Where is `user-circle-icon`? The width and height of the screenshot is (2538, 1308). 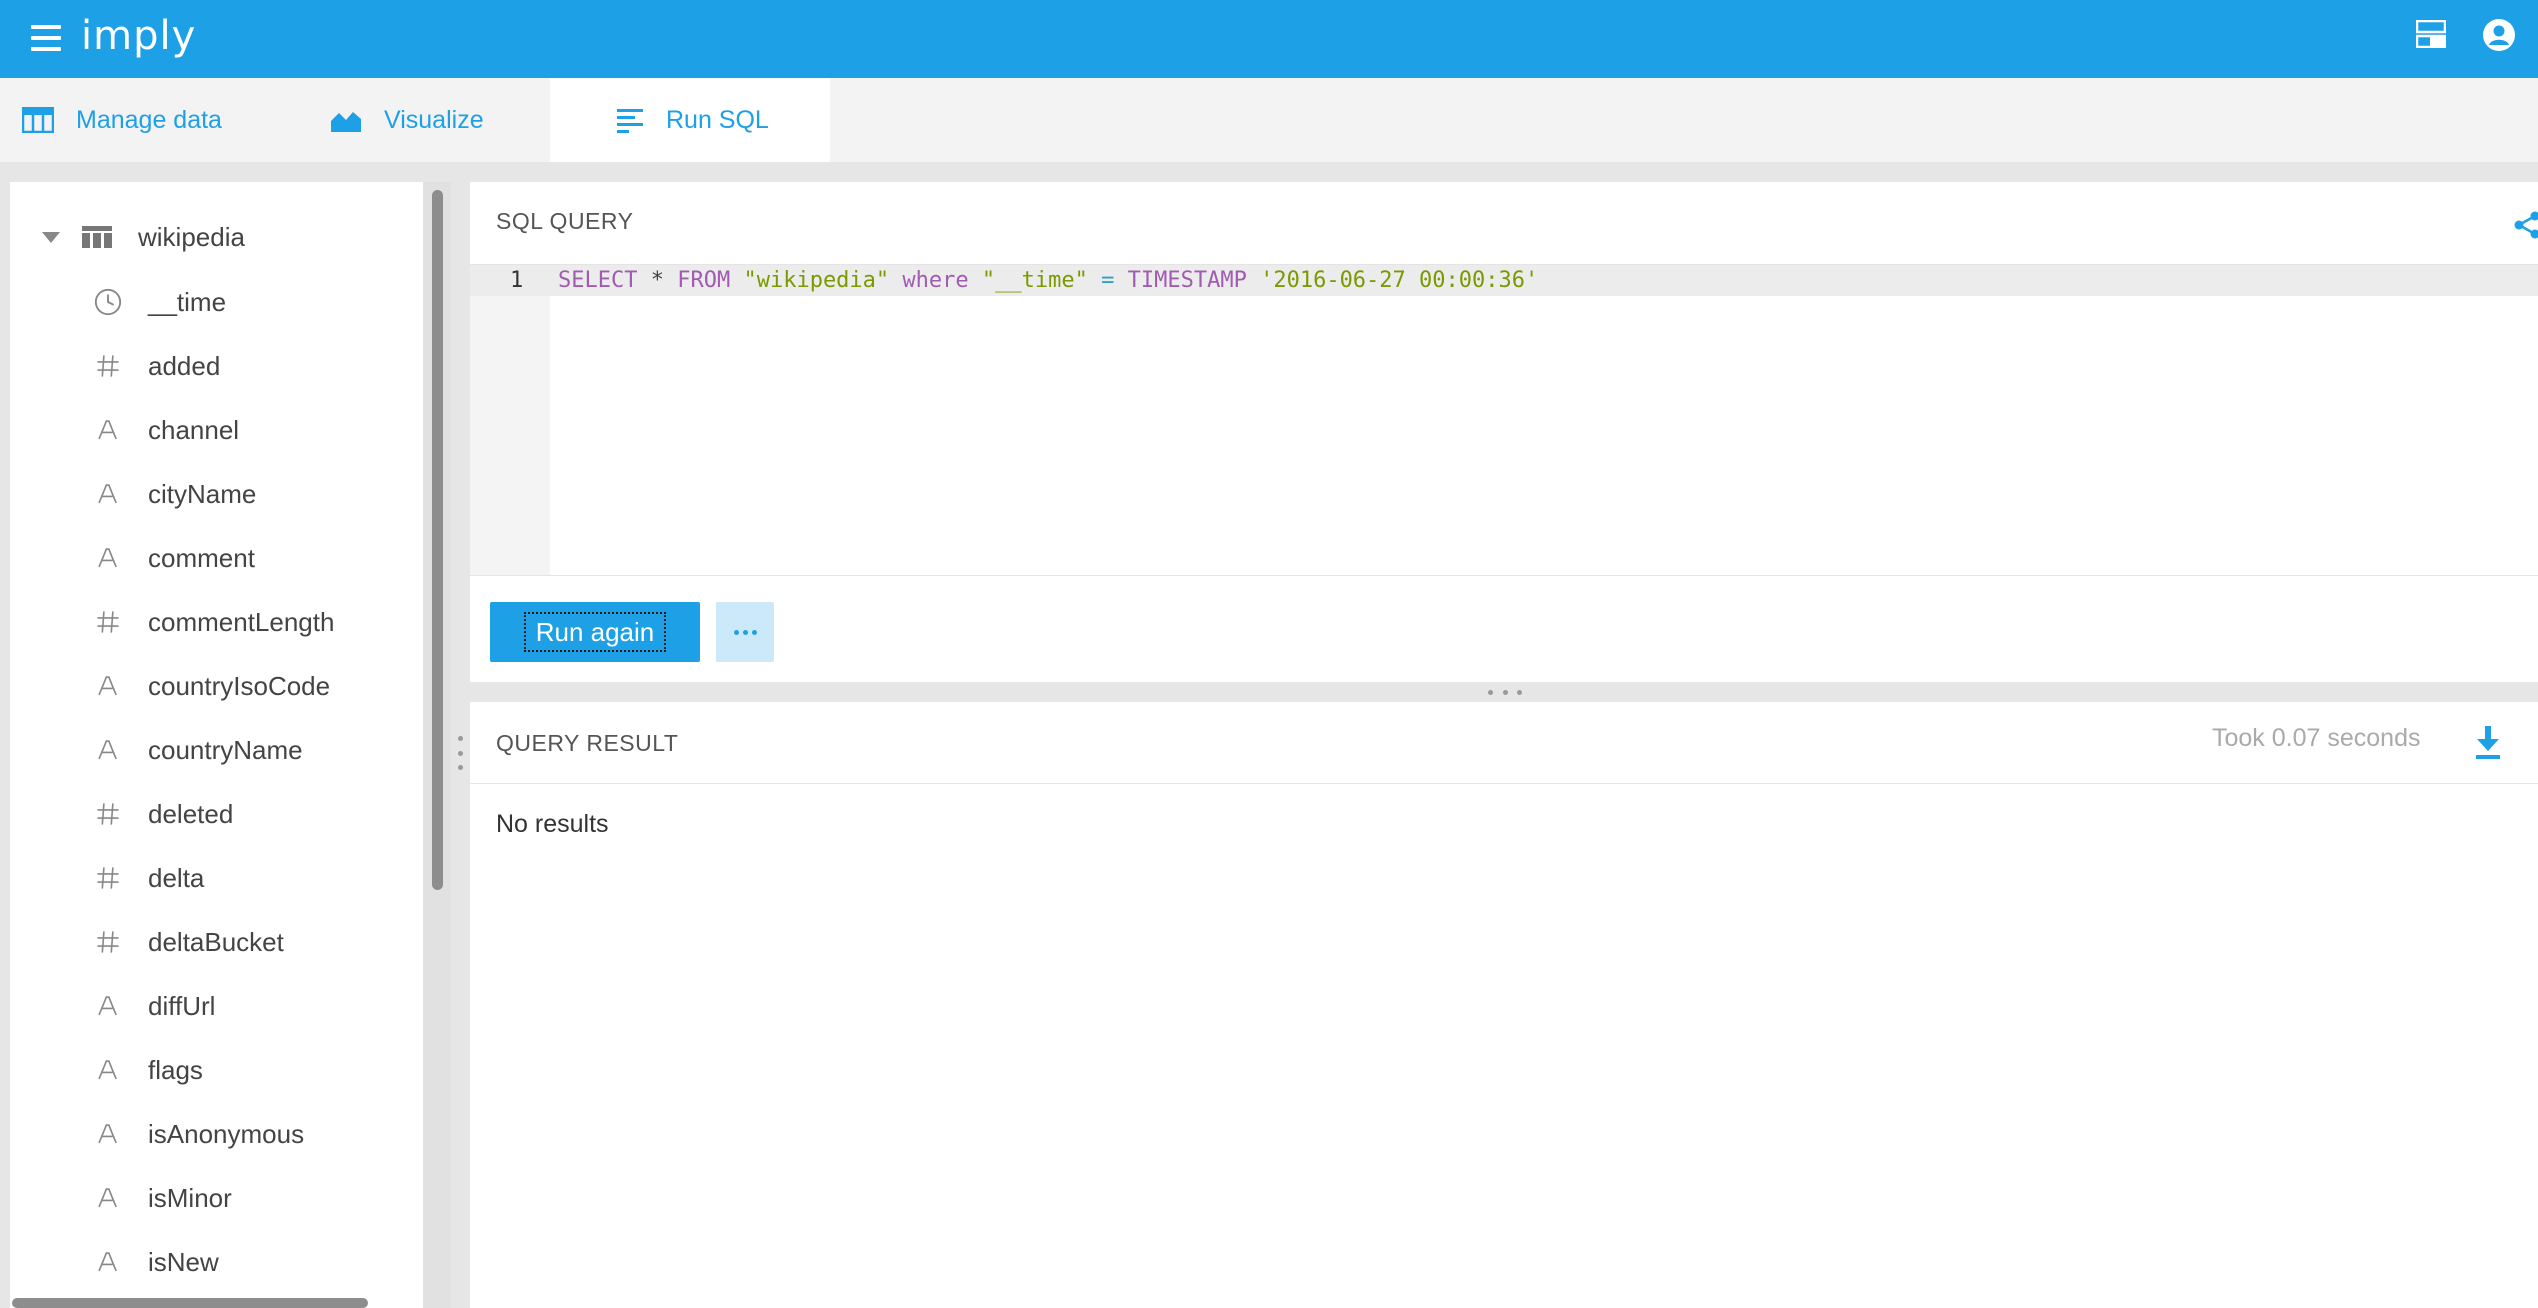 user-circle-icon is located at coordinates (2499, 35).